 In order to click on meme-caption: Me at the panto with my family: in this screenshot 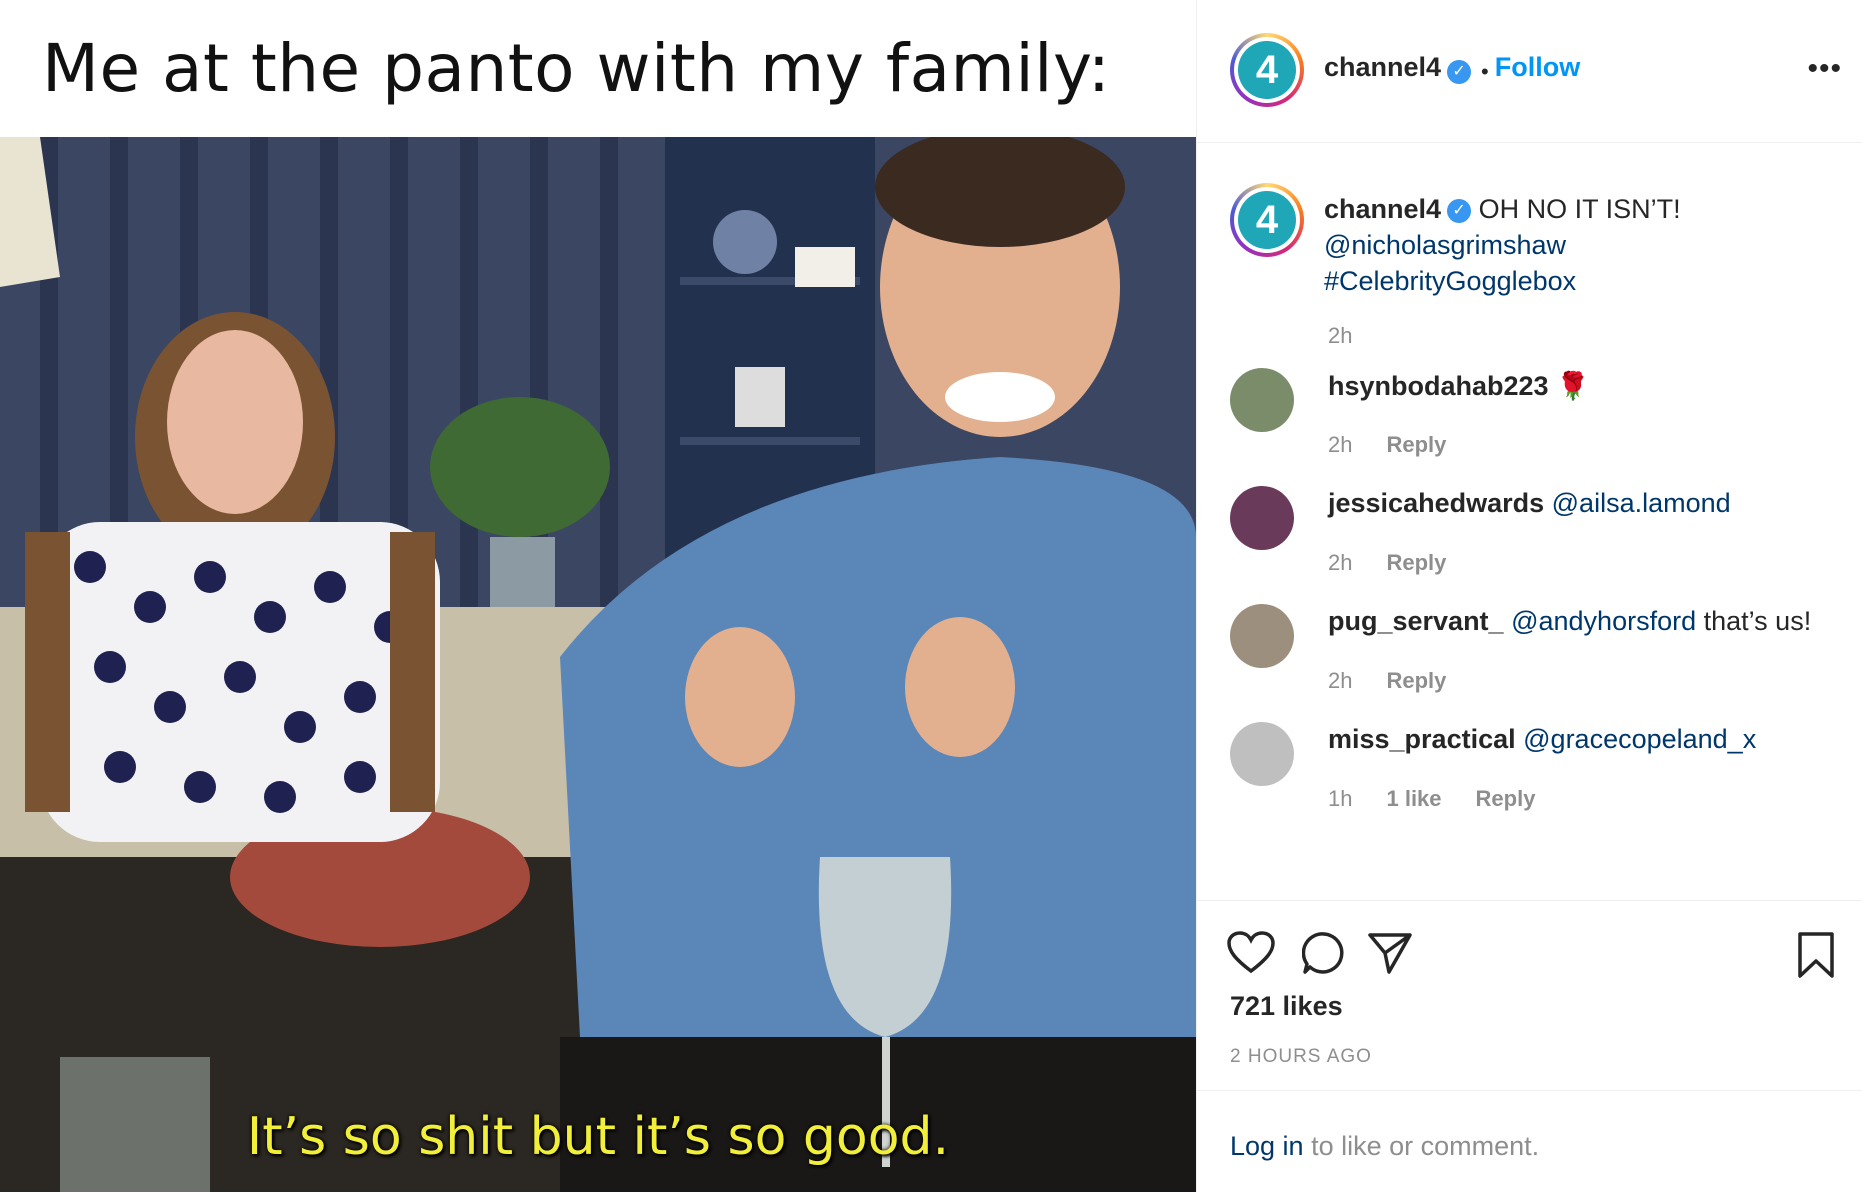, I will do `click(576, 68)`.